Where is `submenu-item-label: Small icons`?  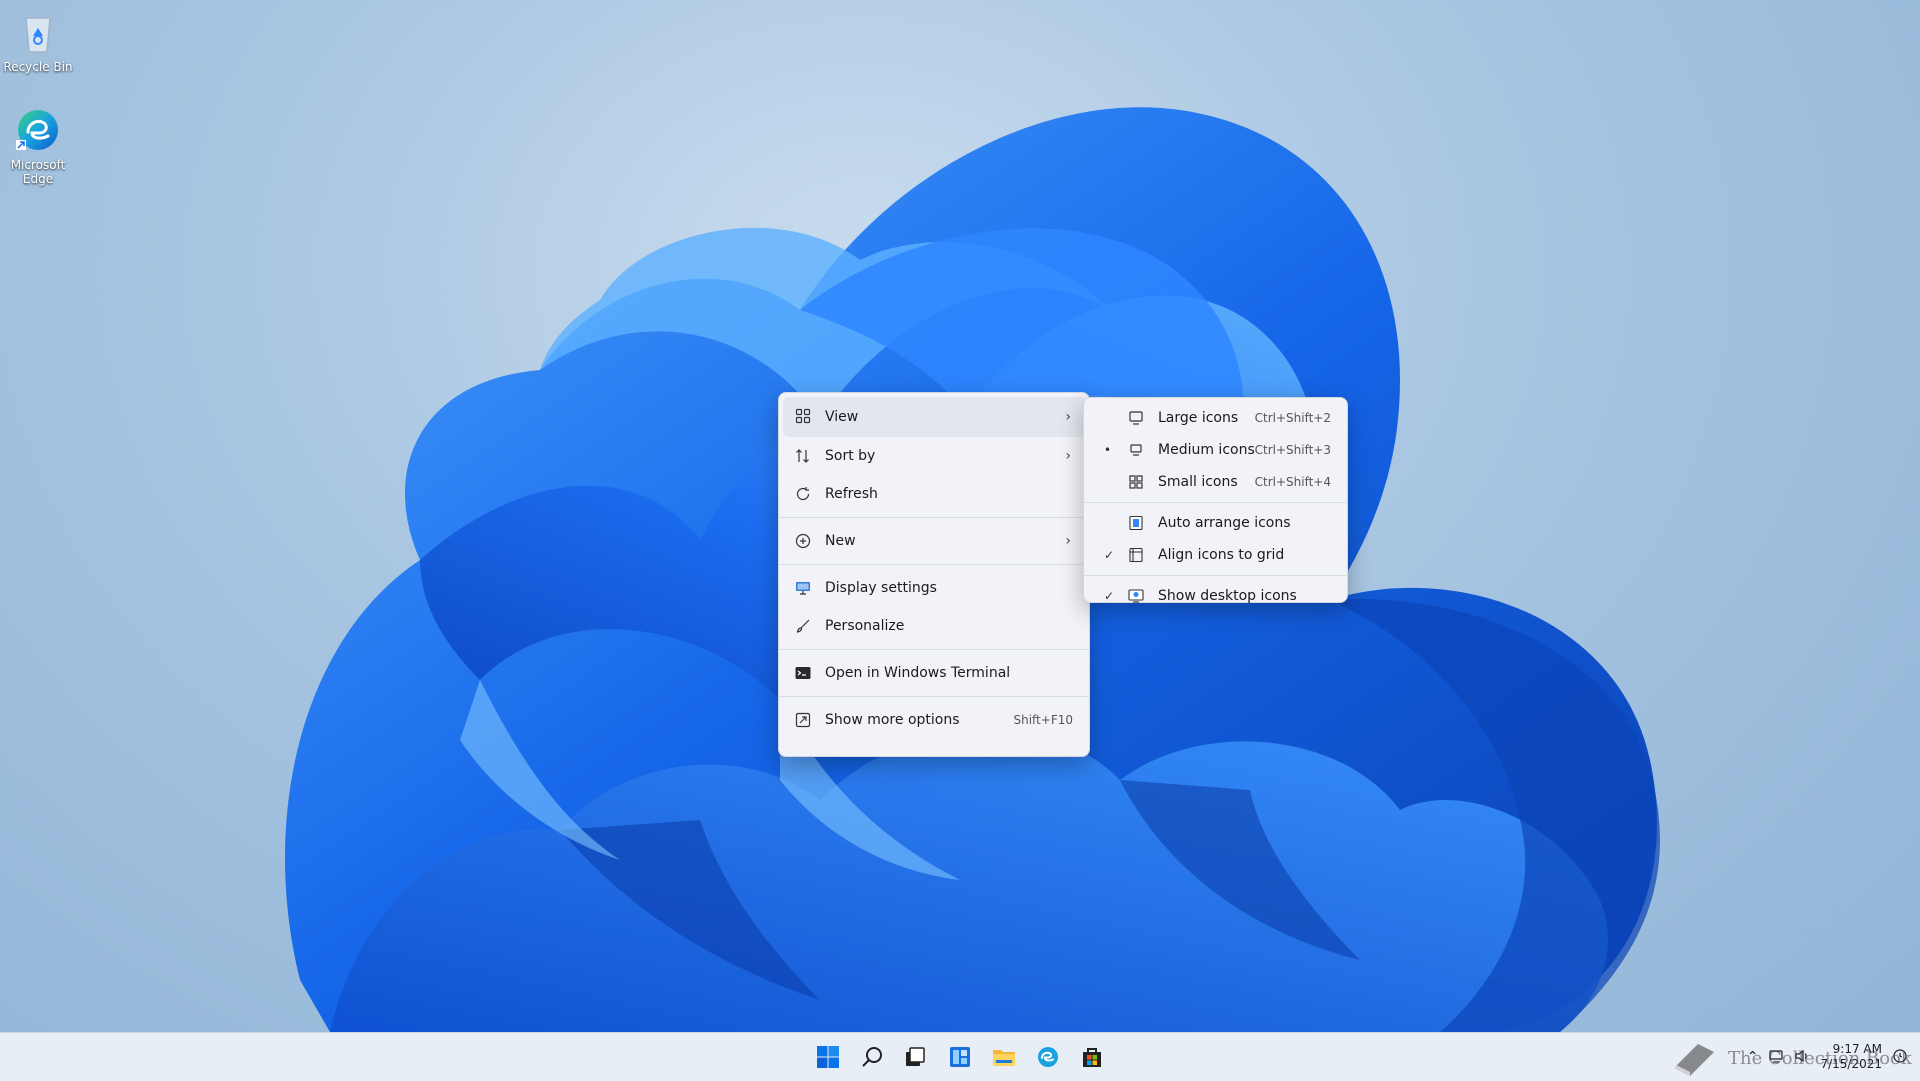 submenu-item-label: Small icons is located at coordinates (1198, 482).